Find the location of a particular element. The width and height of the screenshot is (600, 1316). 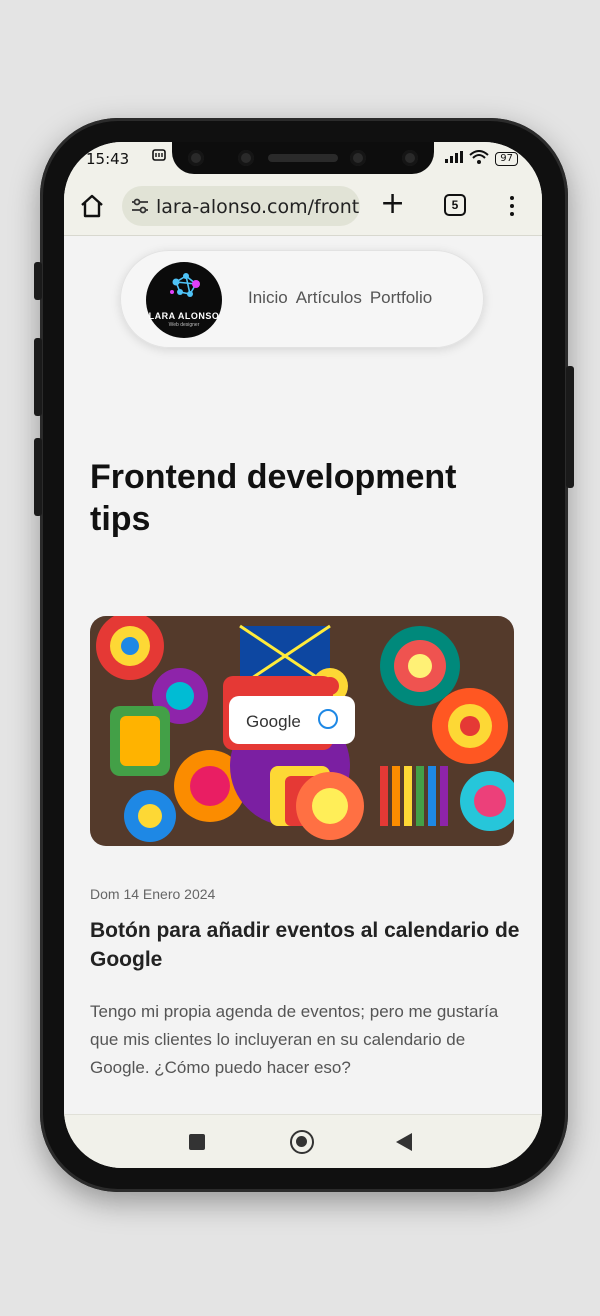

camera-notch is located at coordinates (303, 158).